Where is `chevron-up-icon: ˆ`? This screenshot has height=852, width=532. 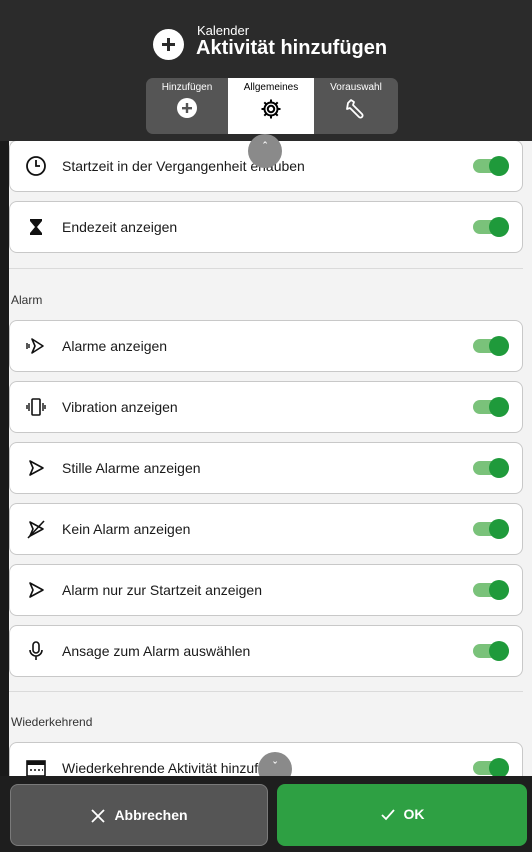
chevron-up-icon: ˆ is located at coordinates (265, 147).